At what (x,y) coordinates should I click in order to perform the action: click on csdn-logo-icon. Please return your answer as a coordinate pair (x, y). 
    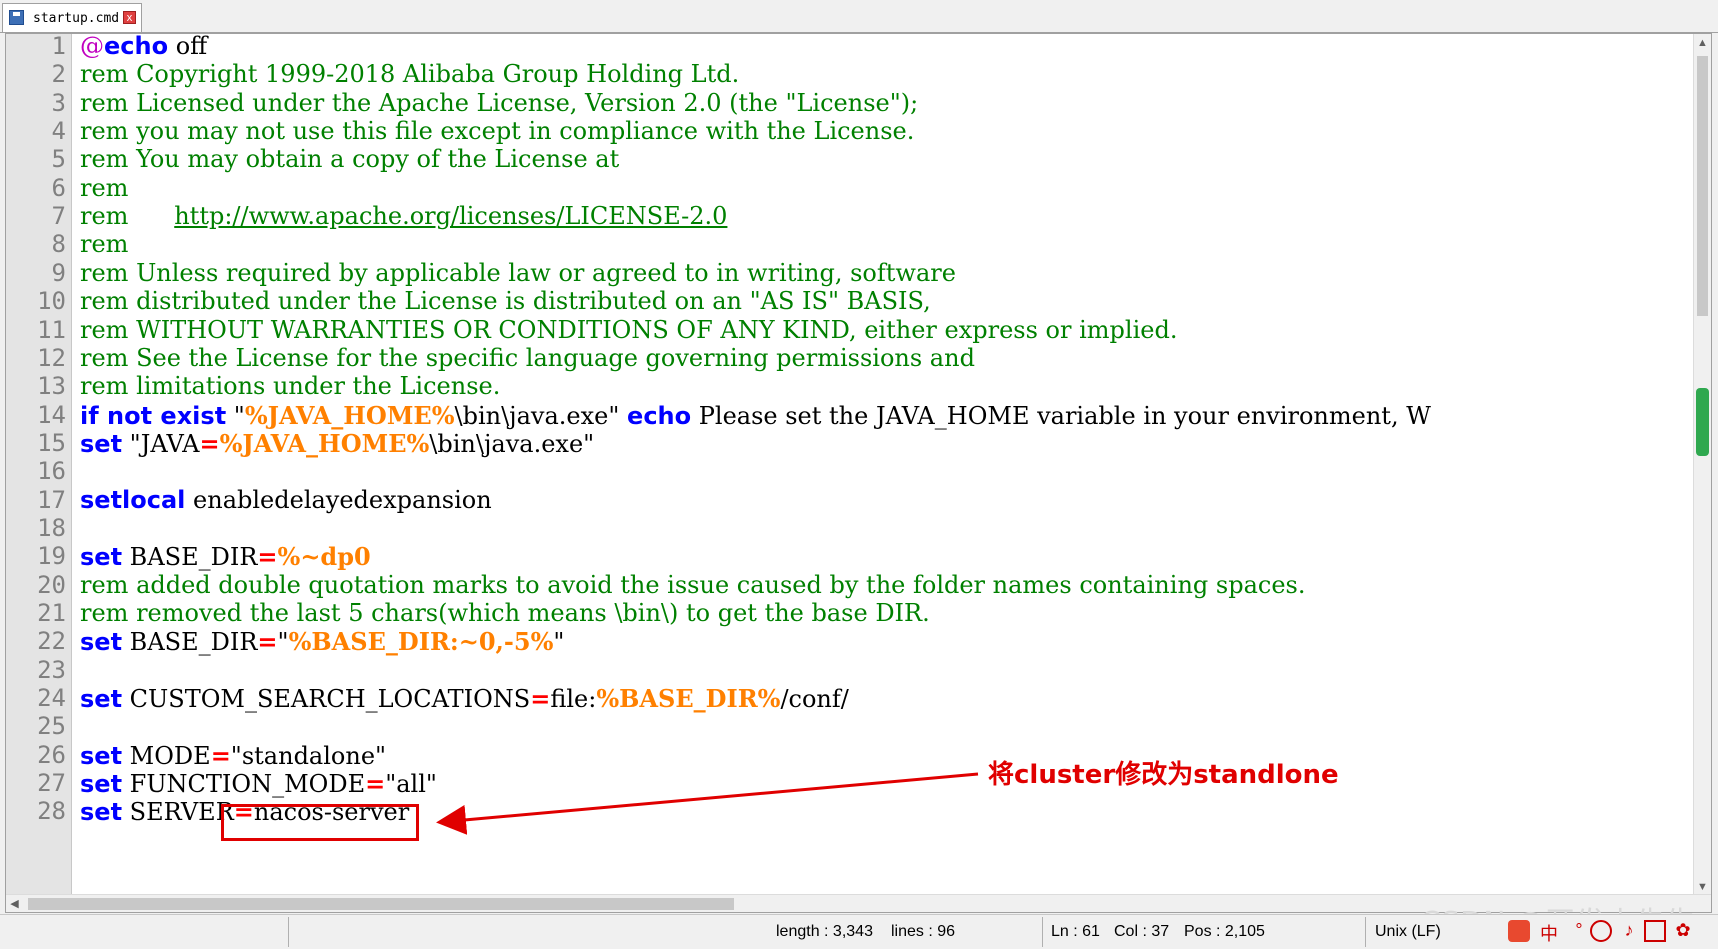
    Looking at the image, I should click on (1519, 931).